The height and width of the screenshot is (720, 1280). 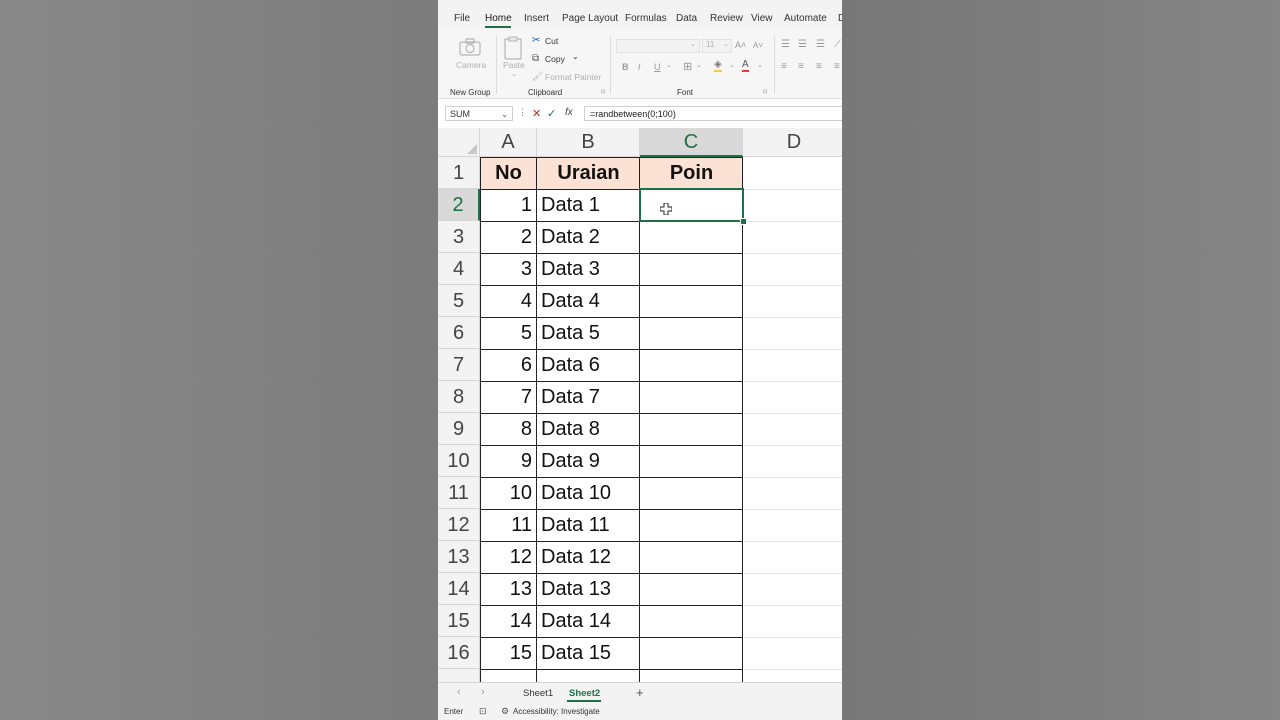 I want to click on column-header-a: A, so click(x=508, y=142).